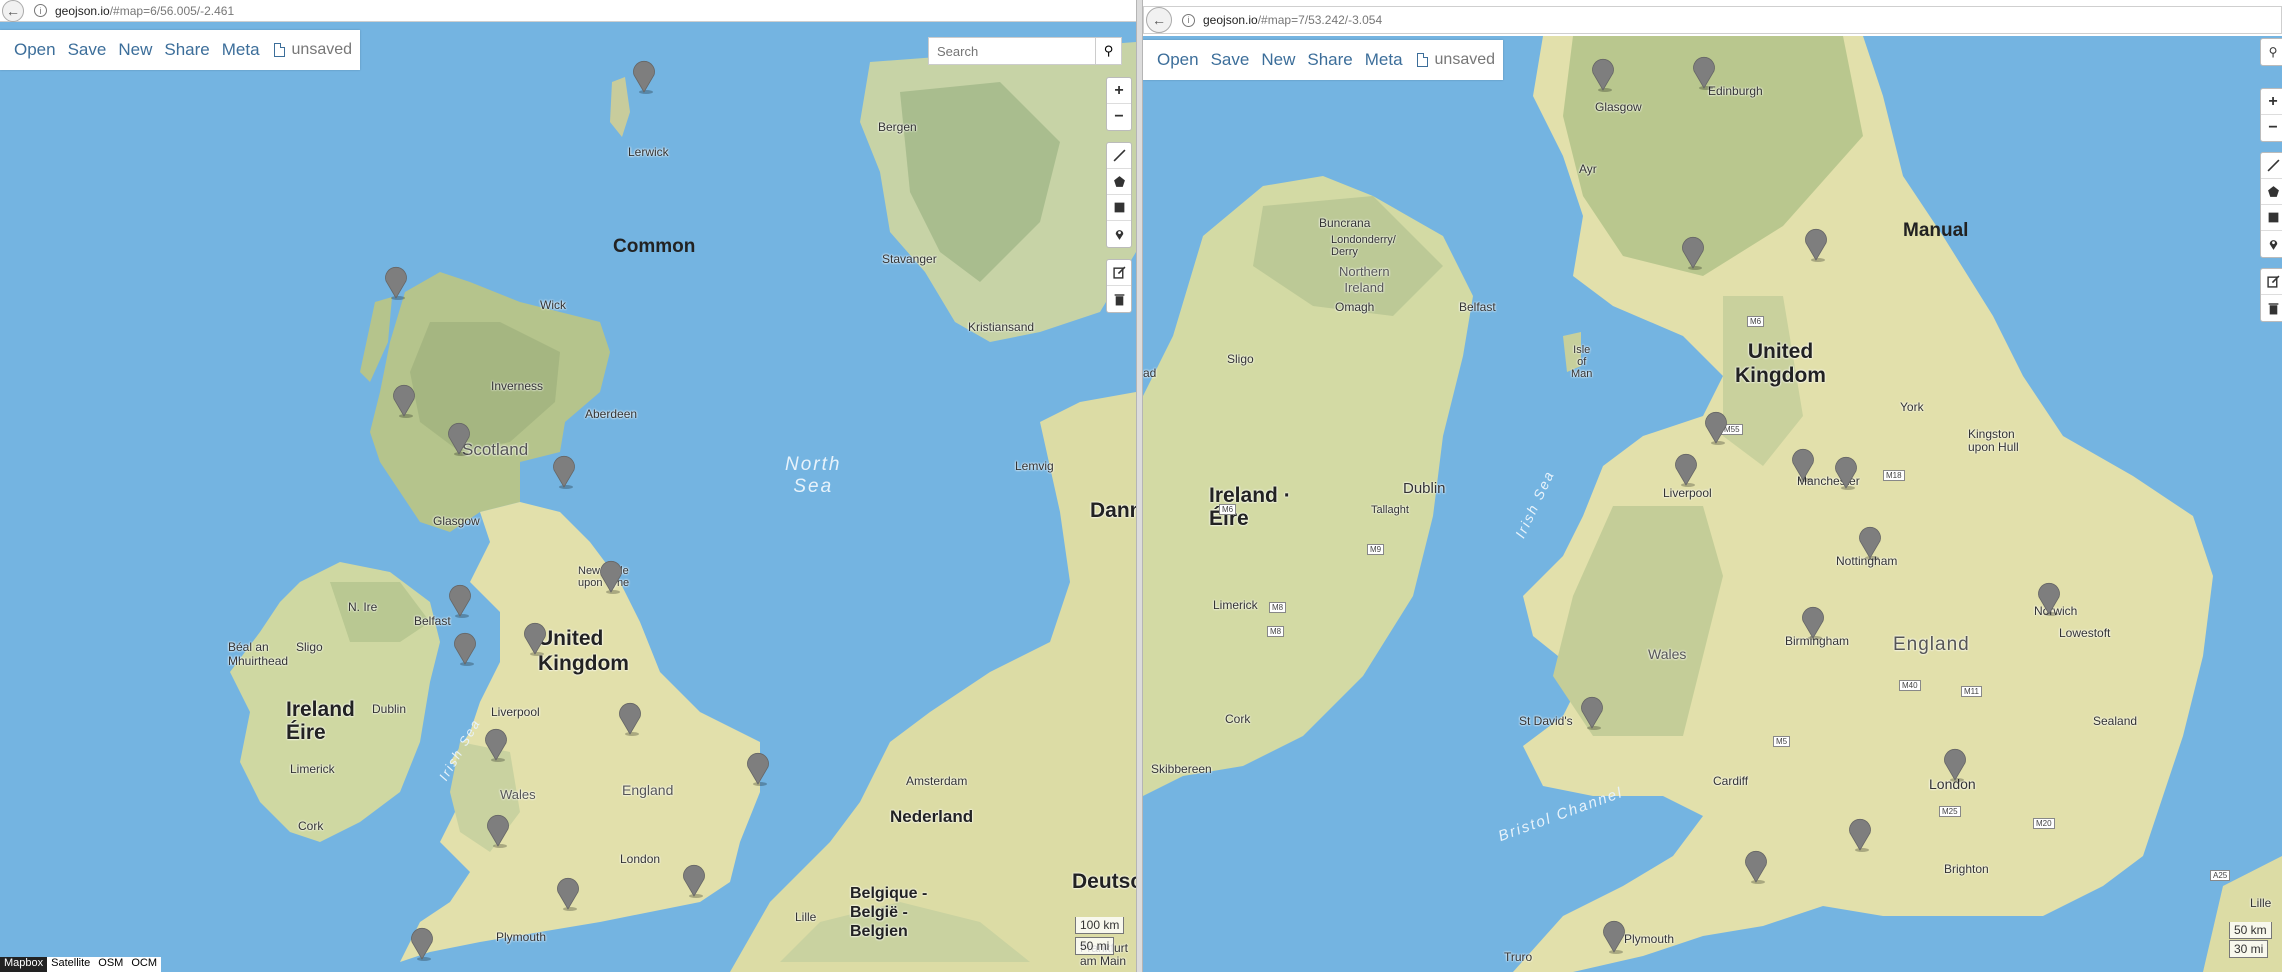 The width and height of the screenshot is (2282, 972). Describe the element at coordinates (144, 11) in the screenshot. I see `url-text: geojson.io/#map=6/56.005/-2.461` at that location.